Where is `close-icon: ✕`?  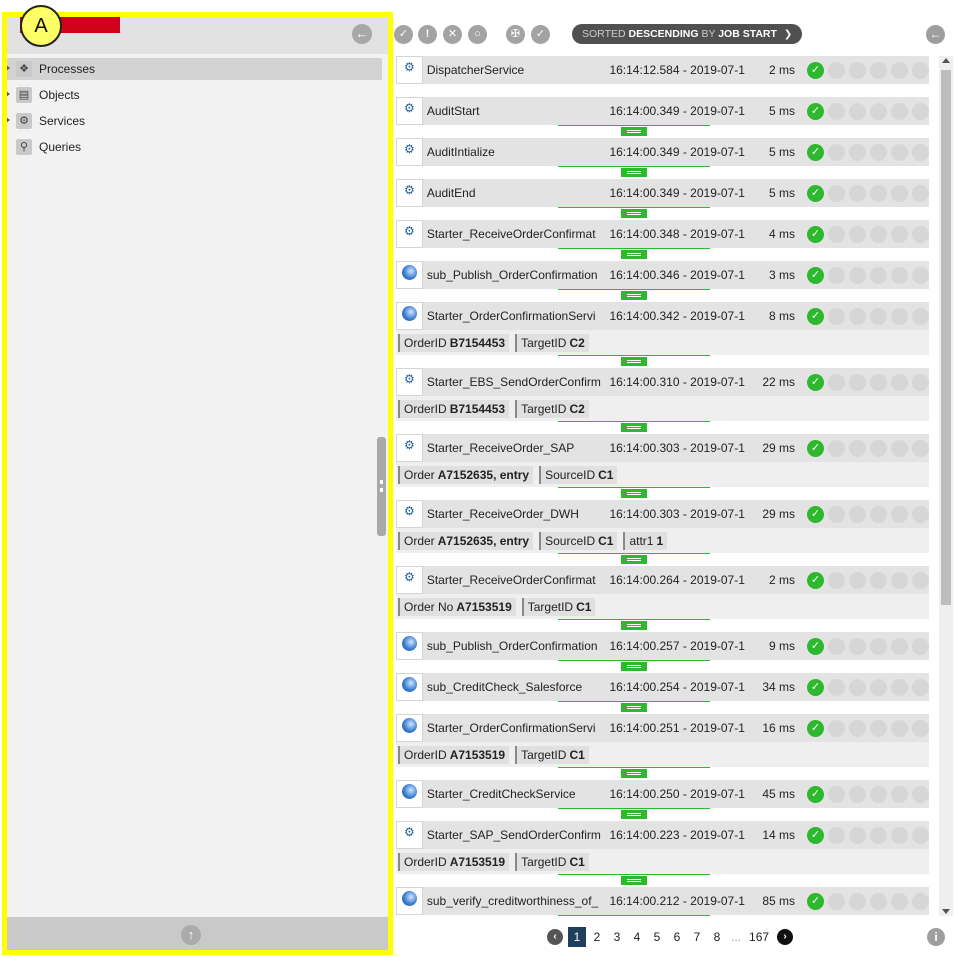 close-icon: ✕ is located at coordinates (452, 34).